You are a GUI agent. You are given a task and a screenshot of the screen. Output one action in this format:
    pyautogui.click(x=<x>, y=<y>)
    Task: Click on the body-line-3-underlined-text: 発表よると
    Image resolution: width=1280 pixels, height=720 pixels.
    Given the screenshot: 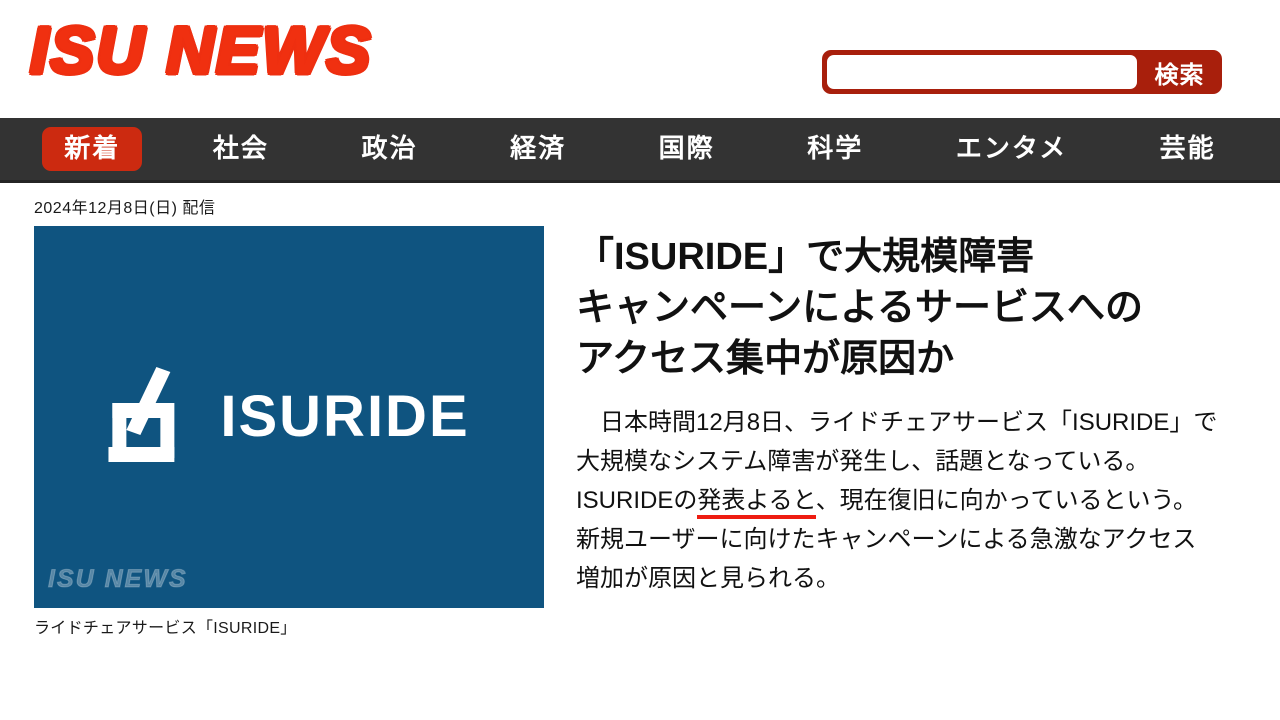 What is the action you would take?
    pyautogui.click(x=756, y=503)
    